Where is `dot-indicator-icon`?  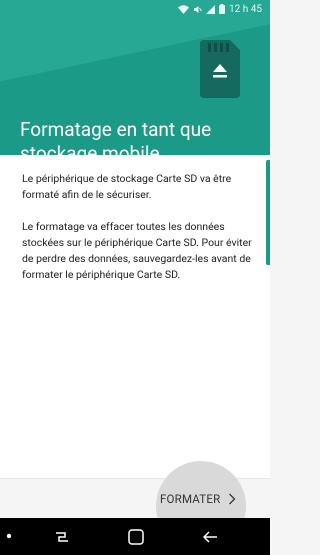 dot-indicator-icon is located at coordinates (9, 536).